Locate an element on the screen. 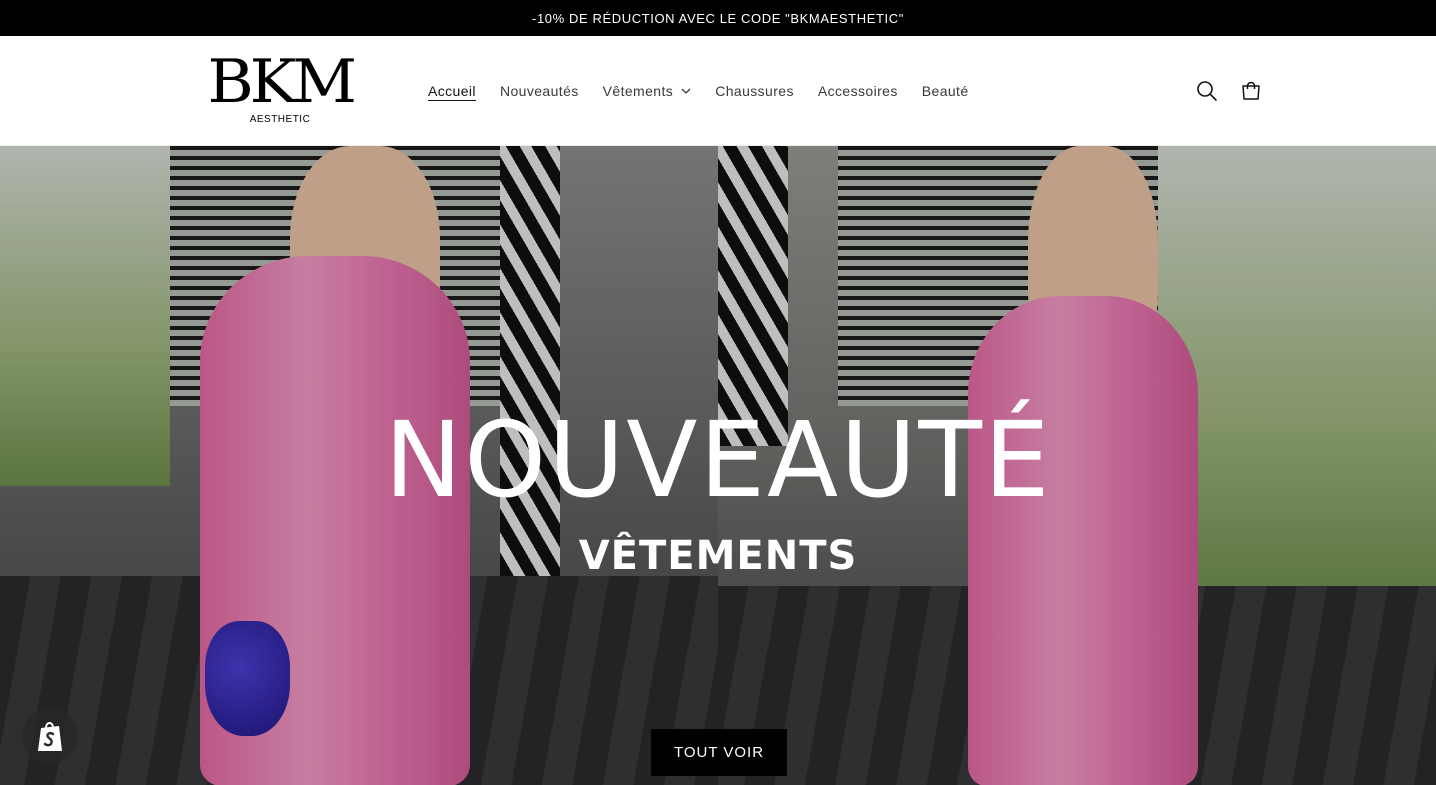  chevron-down-icon is located at coordinates (686, 91).